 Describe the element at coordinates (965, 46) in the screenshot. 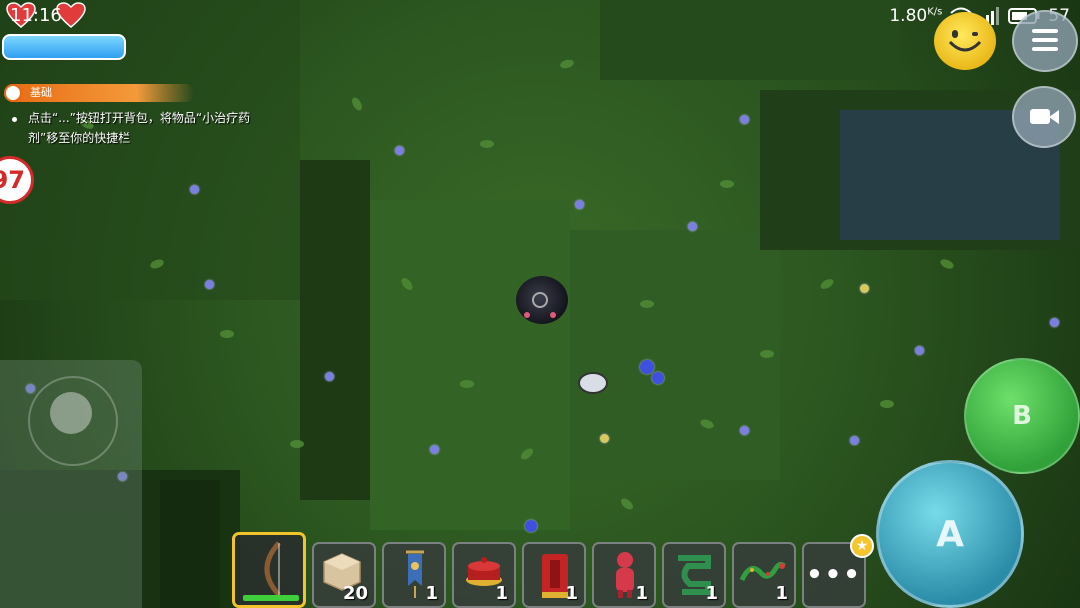

I see `smile-mouth-icon` at that location.